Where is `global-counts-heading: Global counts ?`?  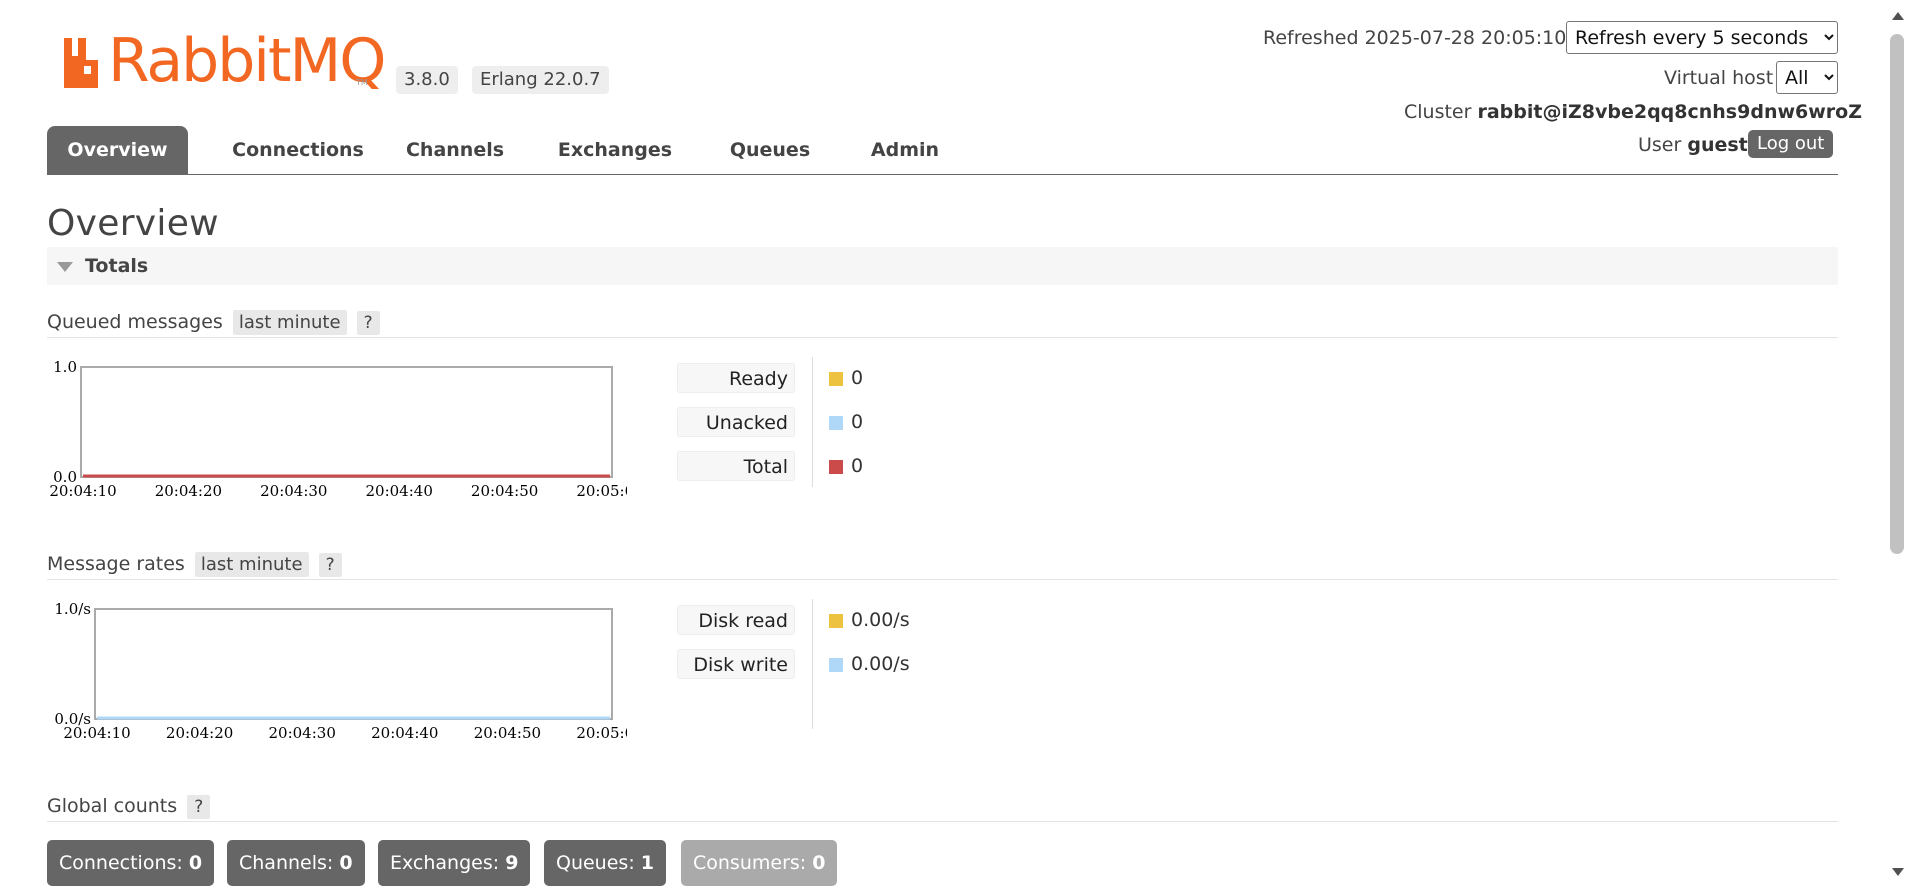 global-counts-heading: Global counts ? is located at coordinates (129, 807).